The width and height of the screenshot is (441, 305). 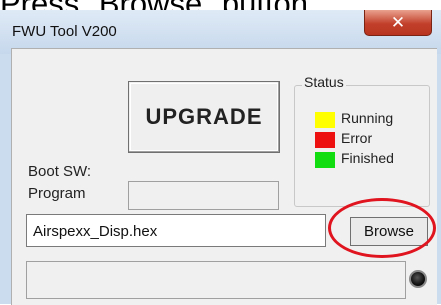 I want to click on progress-bar, so click(x=216, y=280).